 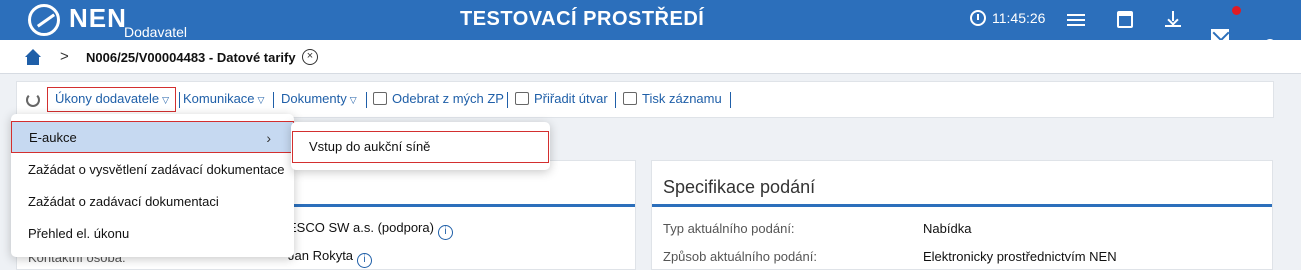 What do you see at coordinates (314, 98) in the screenshot?
I see `menu-label: Dokumenty` at bounding box center [314, 98].